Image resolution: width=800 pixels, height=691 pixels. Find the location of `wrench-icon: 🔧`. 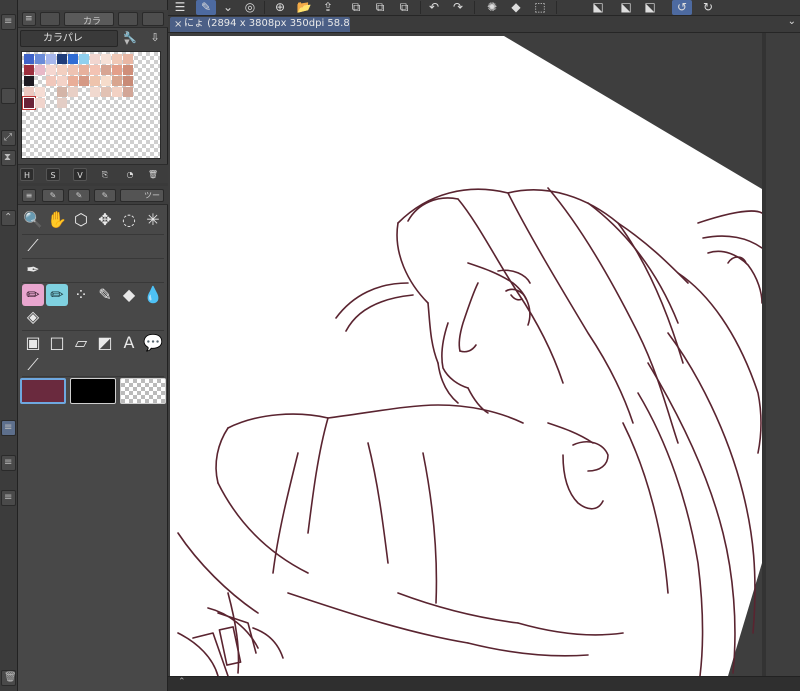

wrench-icon: 🔧 is located at coordinates (130, 38).